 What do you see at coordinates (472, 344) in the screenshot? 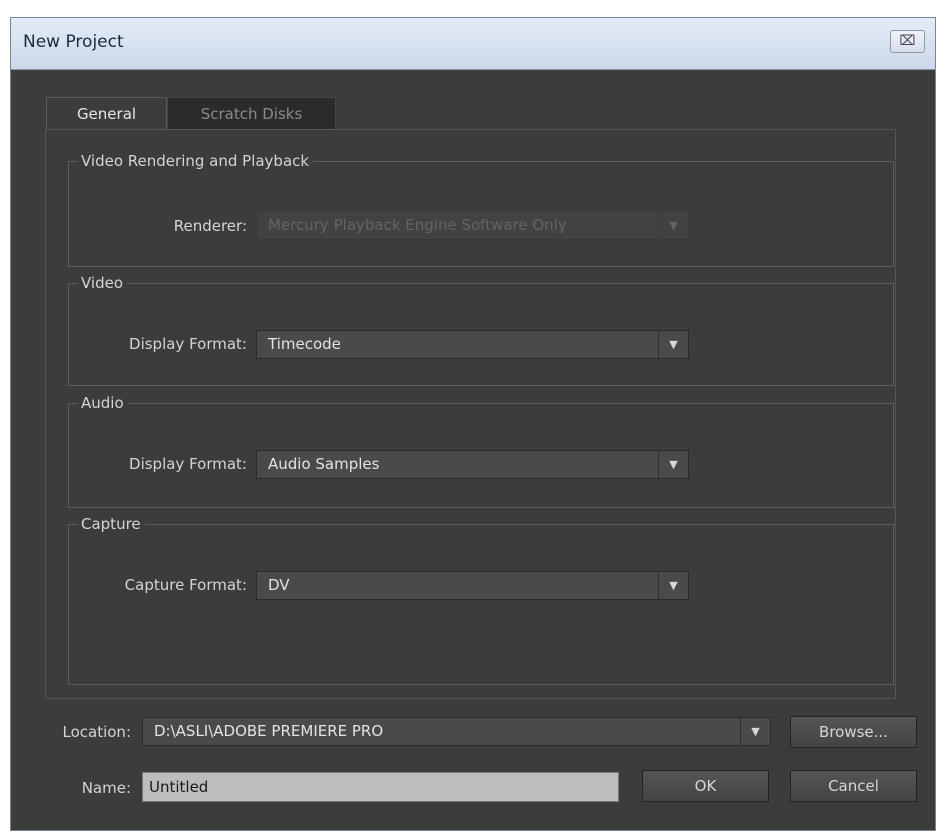
I see `video-display-format-select: Timecode ▼` at bounding box center [472, 344].